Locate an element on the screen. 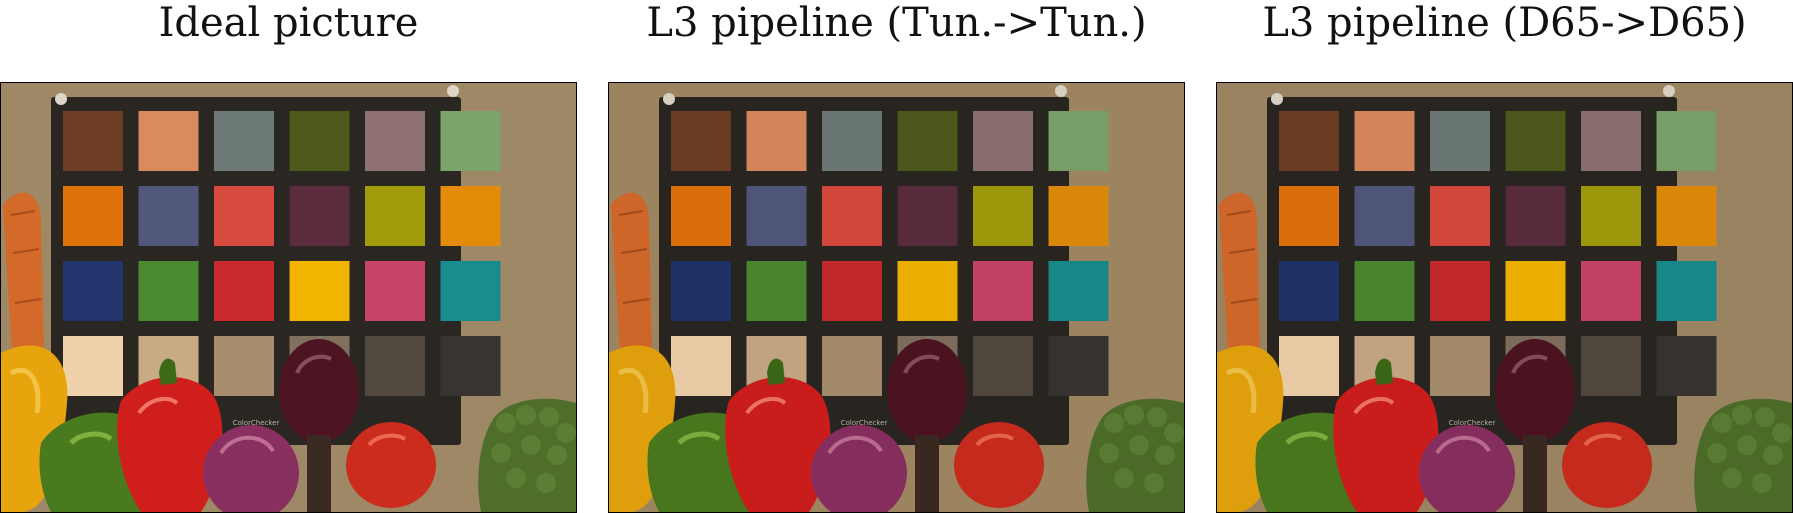 The height and width of the screenshot is (513, 1793). panel-title: Ideal picture is located at coordinates (288, 23).